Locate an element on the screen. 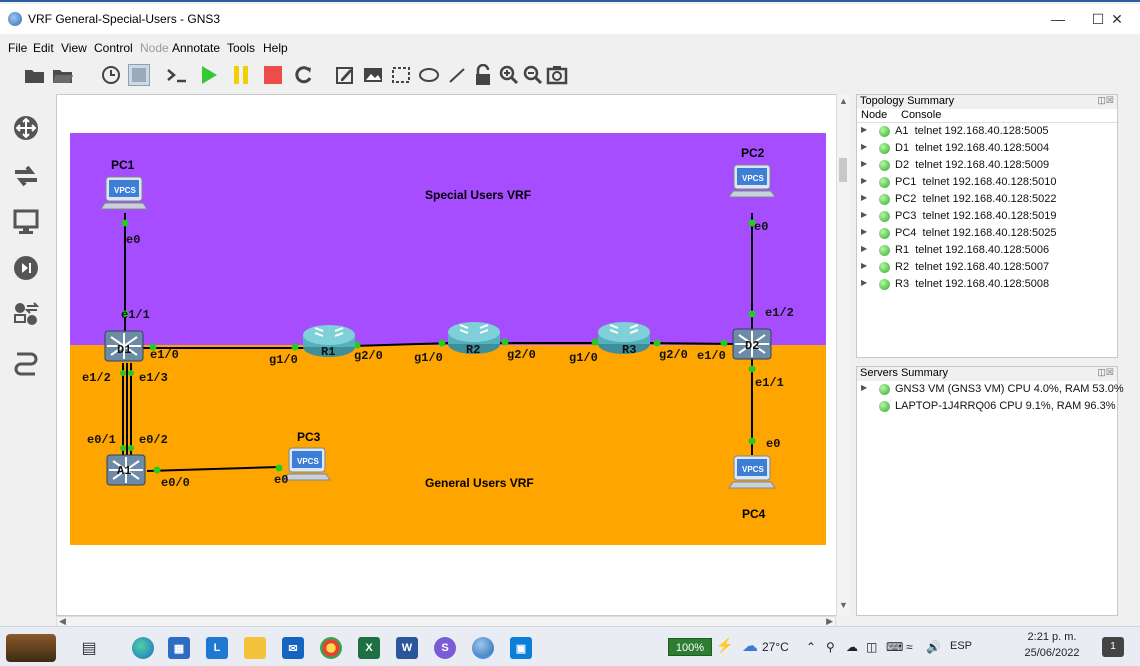 The height and width of the screenshot is (666, 1140). topology-node-row: ▶ PC1 telnet 192.168.40.128:5010 is located at coordinates (987, 182).